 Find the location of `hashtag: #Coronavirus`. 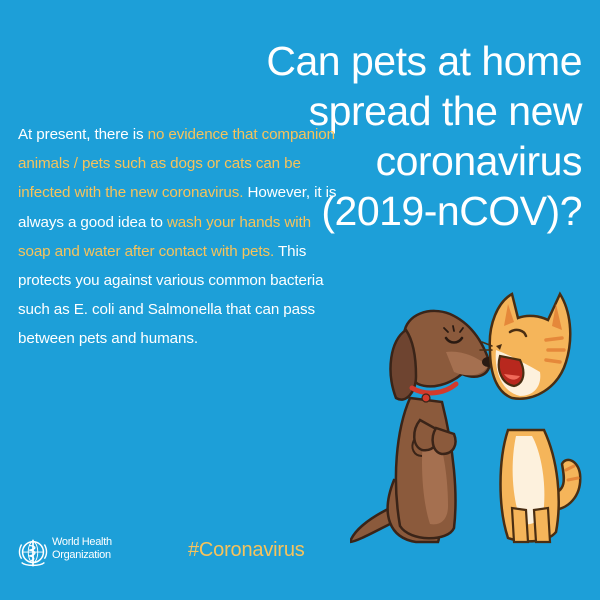

hashtag: #Coronavirus is located at coordinates (246, 550).